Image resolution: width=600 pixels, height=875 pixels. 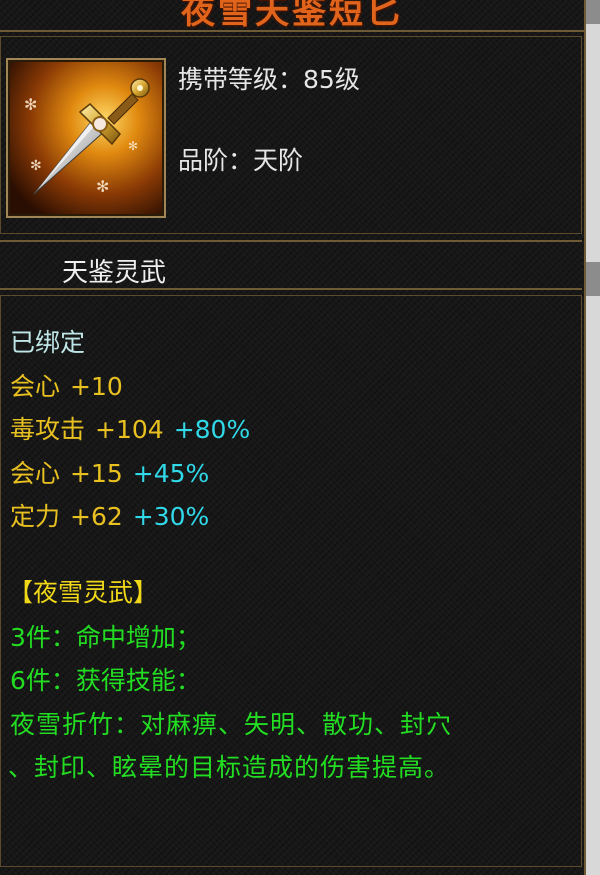 I want to click on dagger-icon: ✻ ✻ ✻ ✻, so click(x=86, y=138).